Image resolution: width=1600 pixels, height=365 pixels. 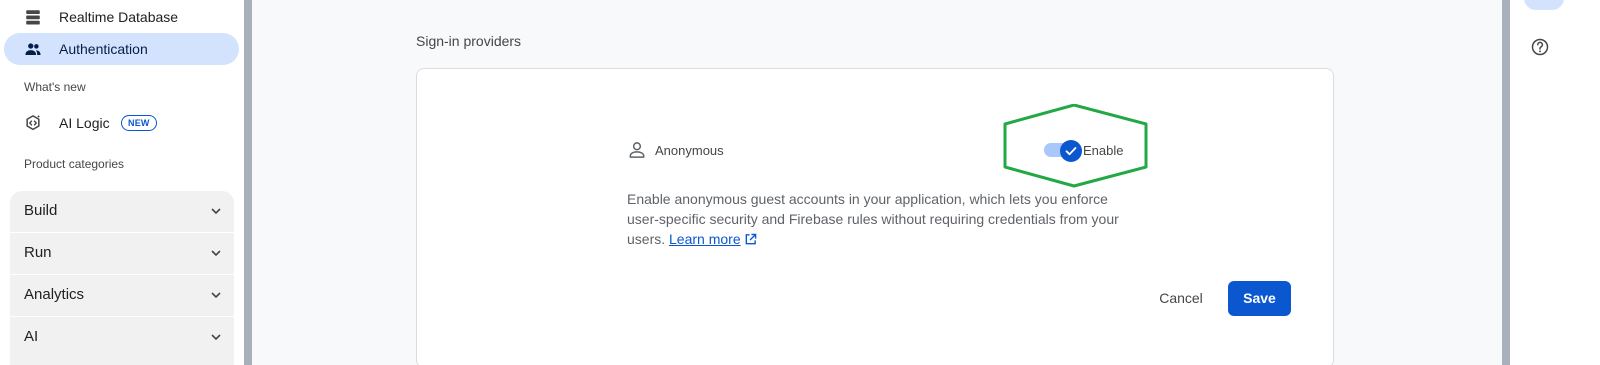 I want to click on database-icon, so click(x=33, y=17).